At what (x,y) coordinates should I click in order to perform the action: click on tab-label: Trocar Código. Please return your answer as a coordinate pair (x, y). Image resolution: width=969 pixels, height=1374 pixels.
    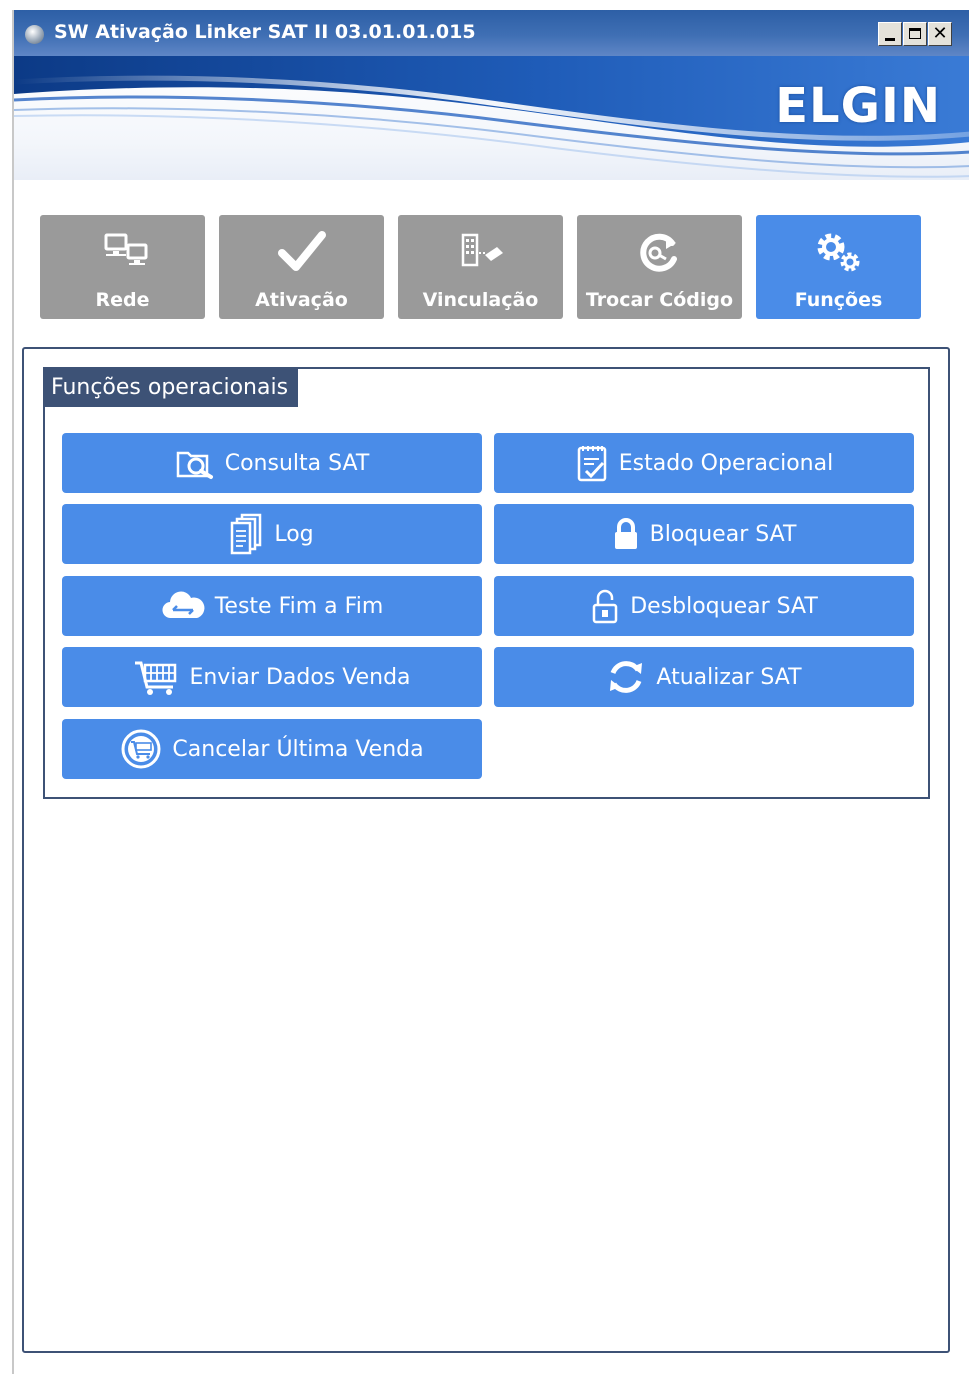
    Looking at the image, I should click on (659, 300).